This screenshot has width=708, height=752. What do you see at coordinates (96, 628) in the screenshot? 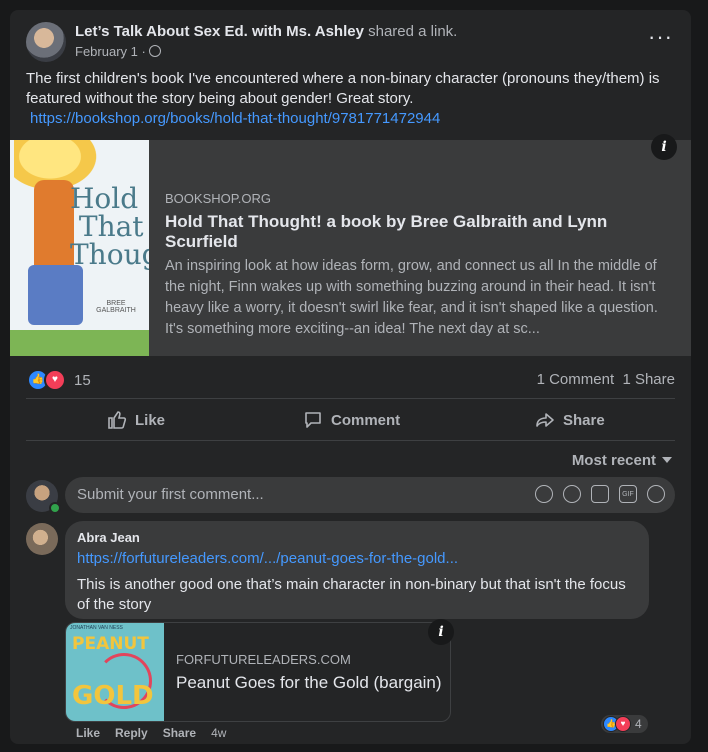
I see `cover-author: JONATHAN VAN NESS` at bounding box center [96, 628].